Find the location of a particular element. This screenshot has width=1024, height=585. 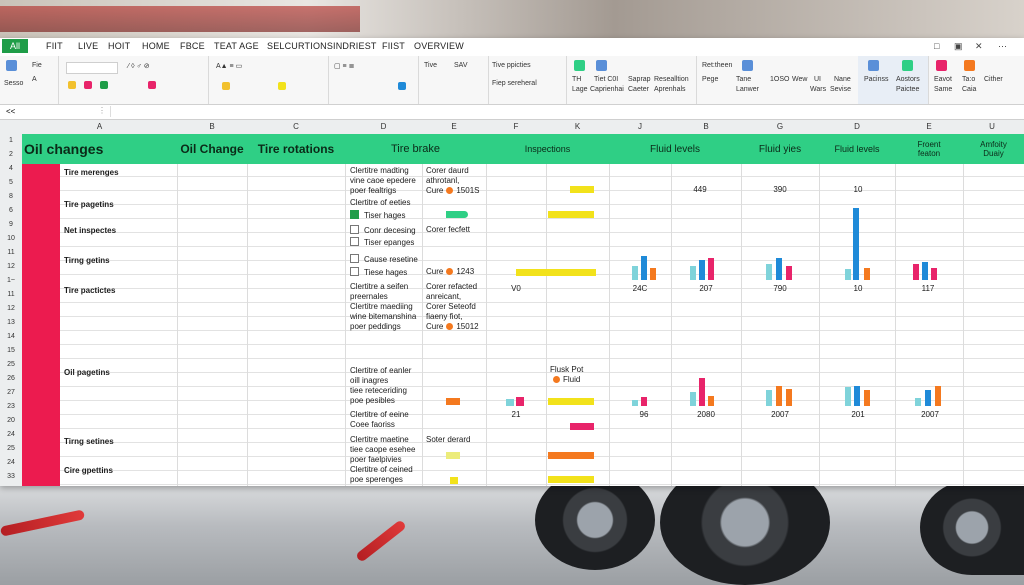

cell-e: Corer Seteofd is located at coordinates (451, 307).